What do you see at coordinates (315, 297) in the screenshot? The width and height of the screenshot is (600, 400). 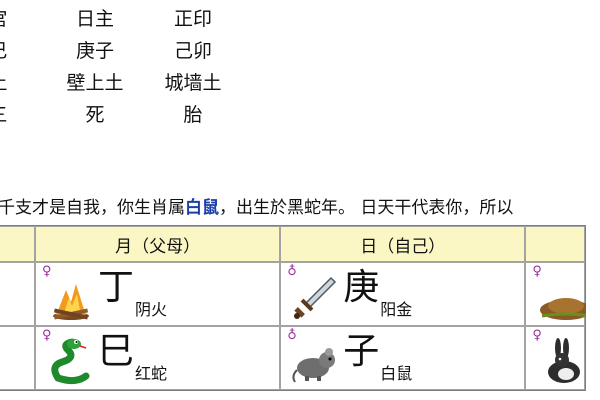 I see `sword-icon` at bounding box center [315, 297].